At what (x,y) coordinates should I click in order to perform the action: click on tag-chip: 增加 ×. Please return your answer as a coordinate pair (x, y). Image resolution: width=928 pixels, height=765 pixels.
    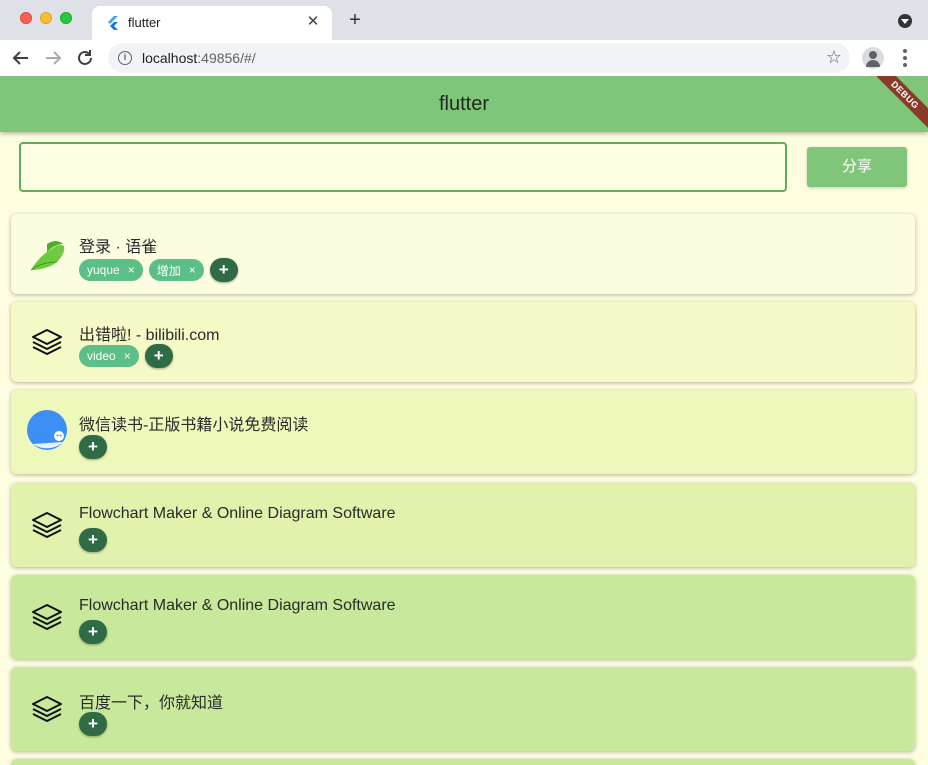
    Looking at the image, I should click on (176, 270).